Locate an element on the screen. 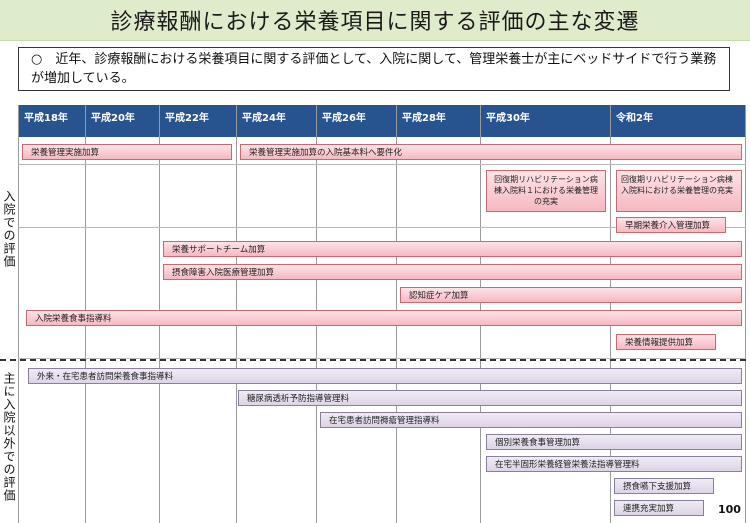 Image resolution: width=750 pixels, height=523 pixels. bar-zaitaku-hankotai: 在宅半固形栄養経管栄養法指導管理料 is located at coordinates (614, 464).